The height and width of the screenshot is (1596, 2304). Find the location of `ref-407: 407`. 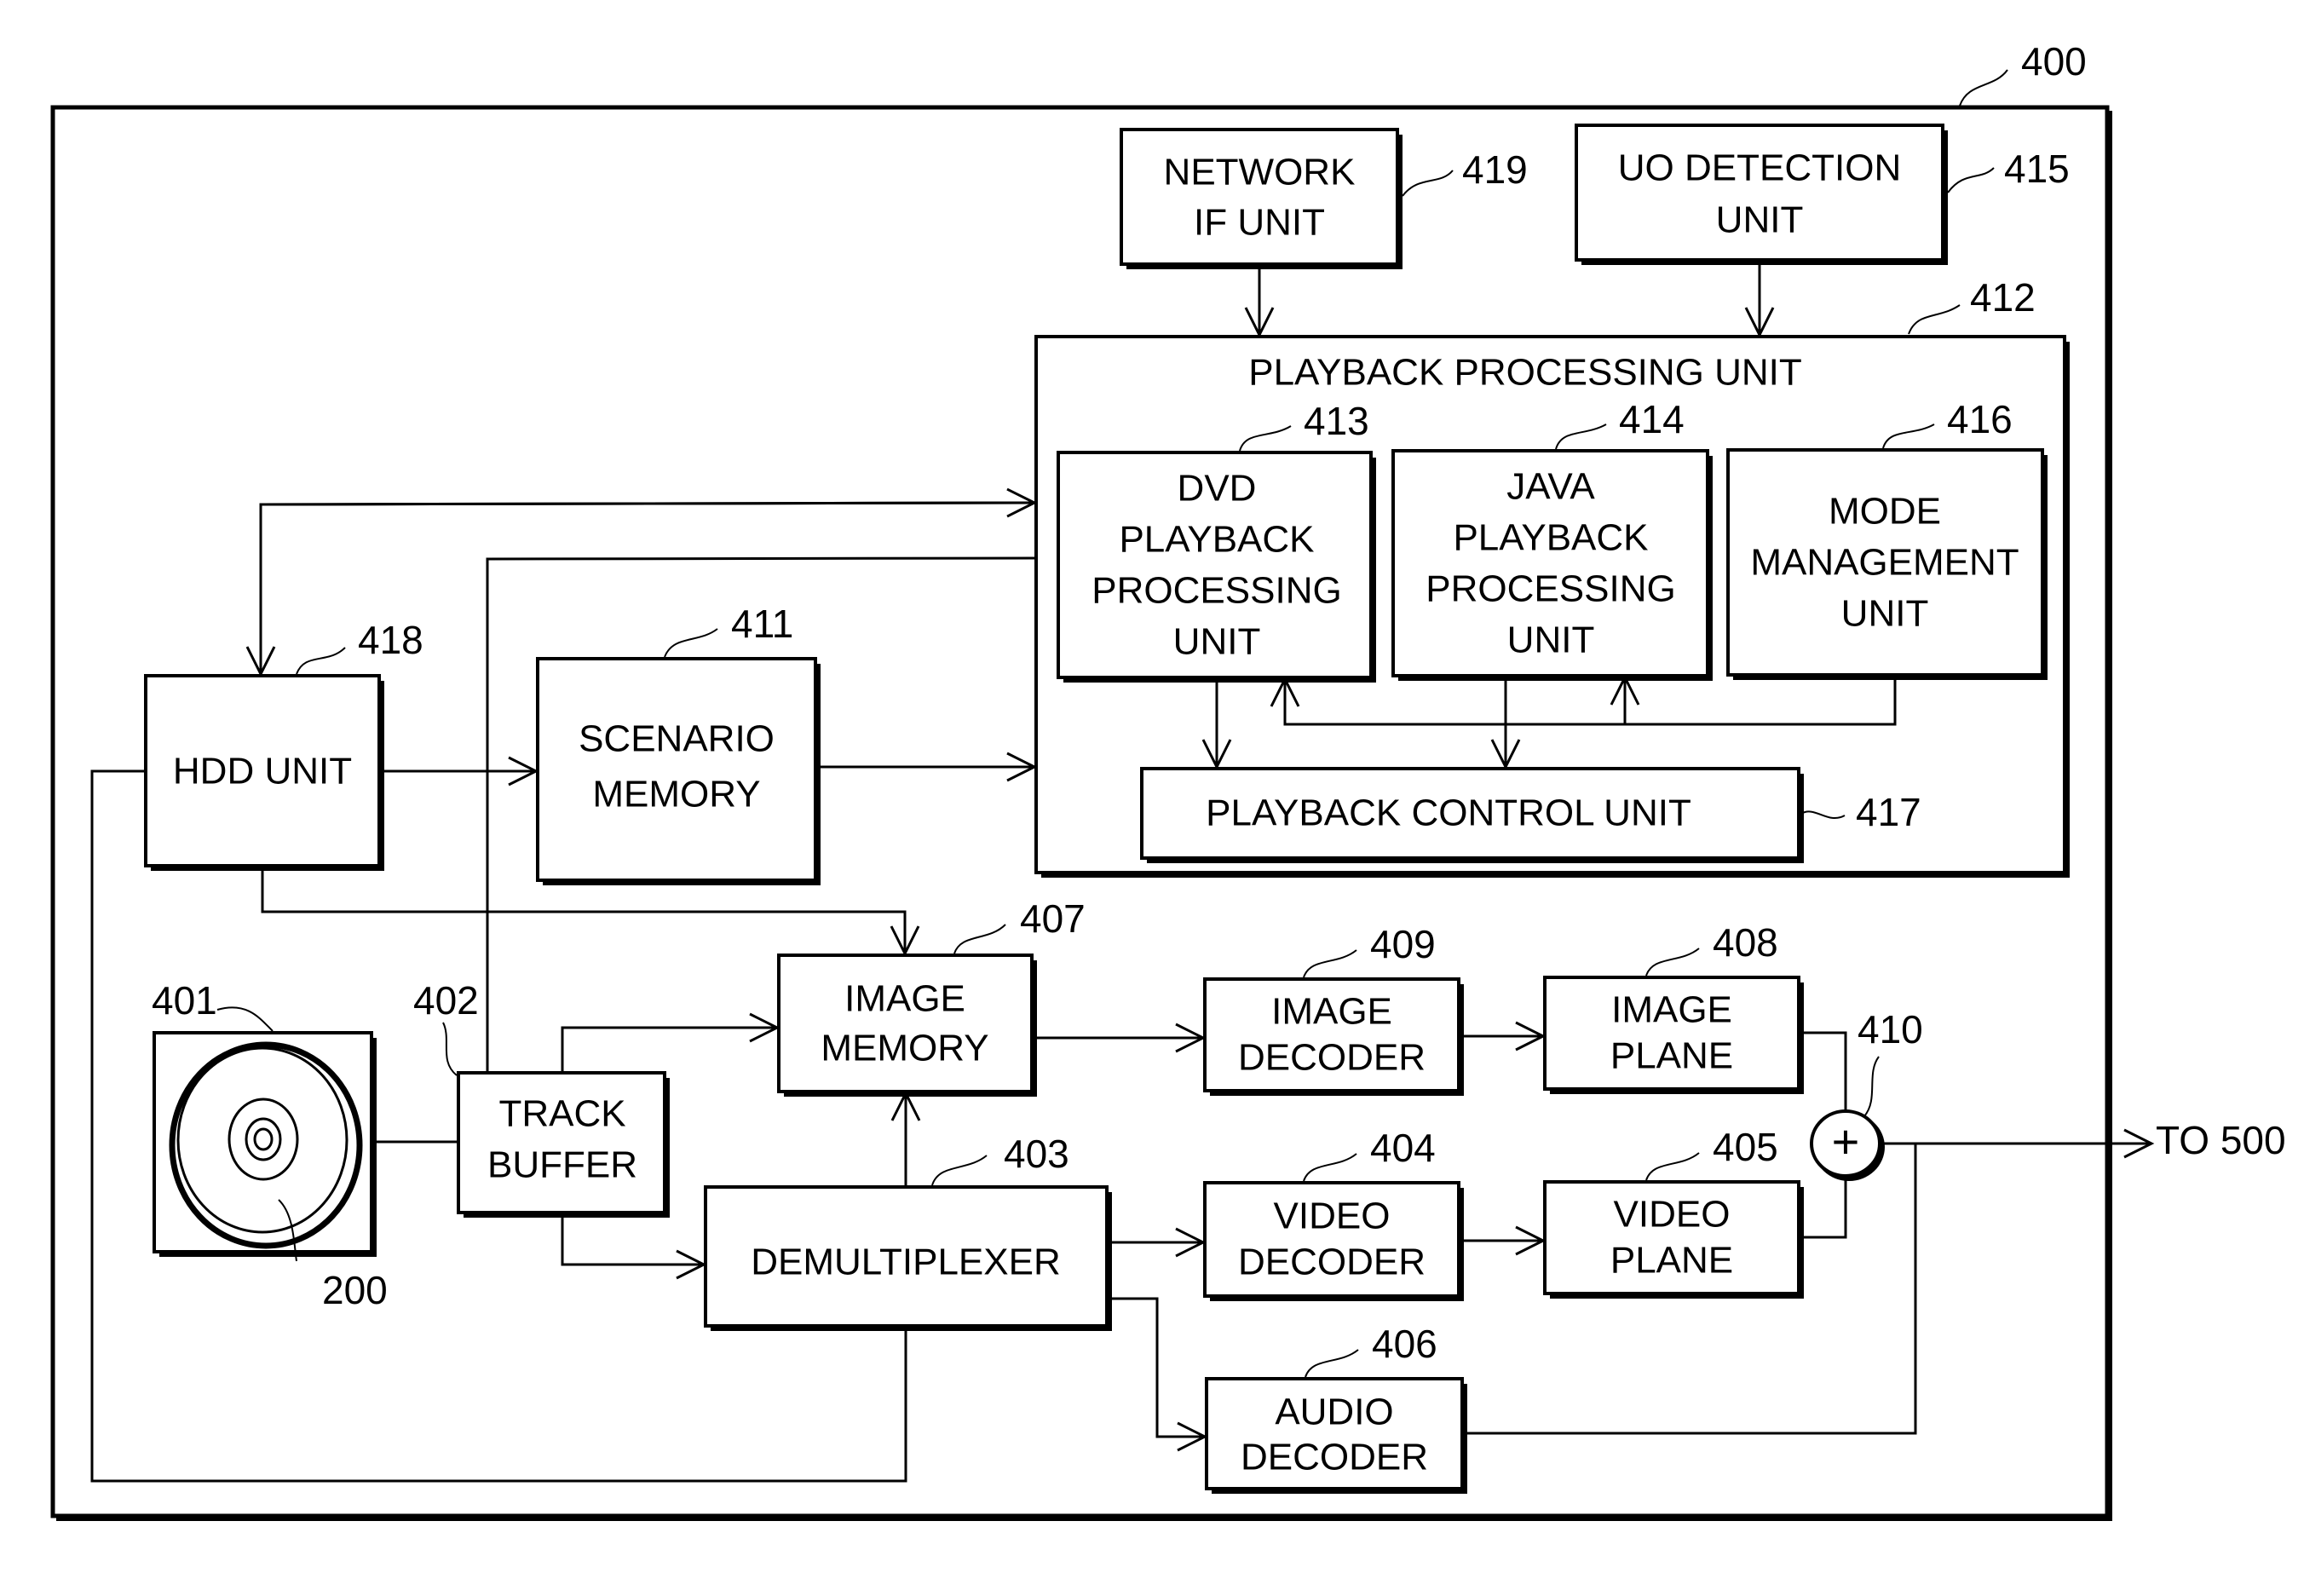

ref-407: 407 is located at coordinates (1053, 918).